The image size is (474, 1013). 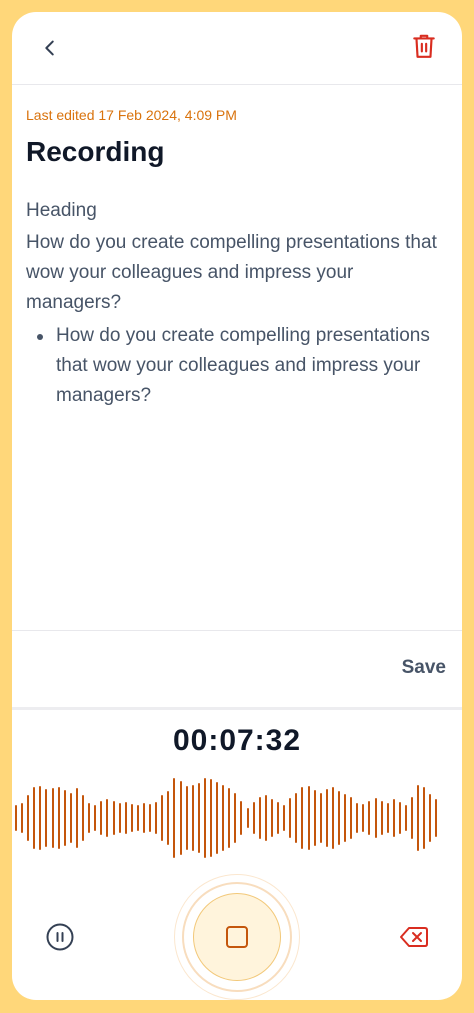 What do you see at coordinates (95, 152) in the screenshot?
I see `note-title: Recording` at bounding box center [95, 152].